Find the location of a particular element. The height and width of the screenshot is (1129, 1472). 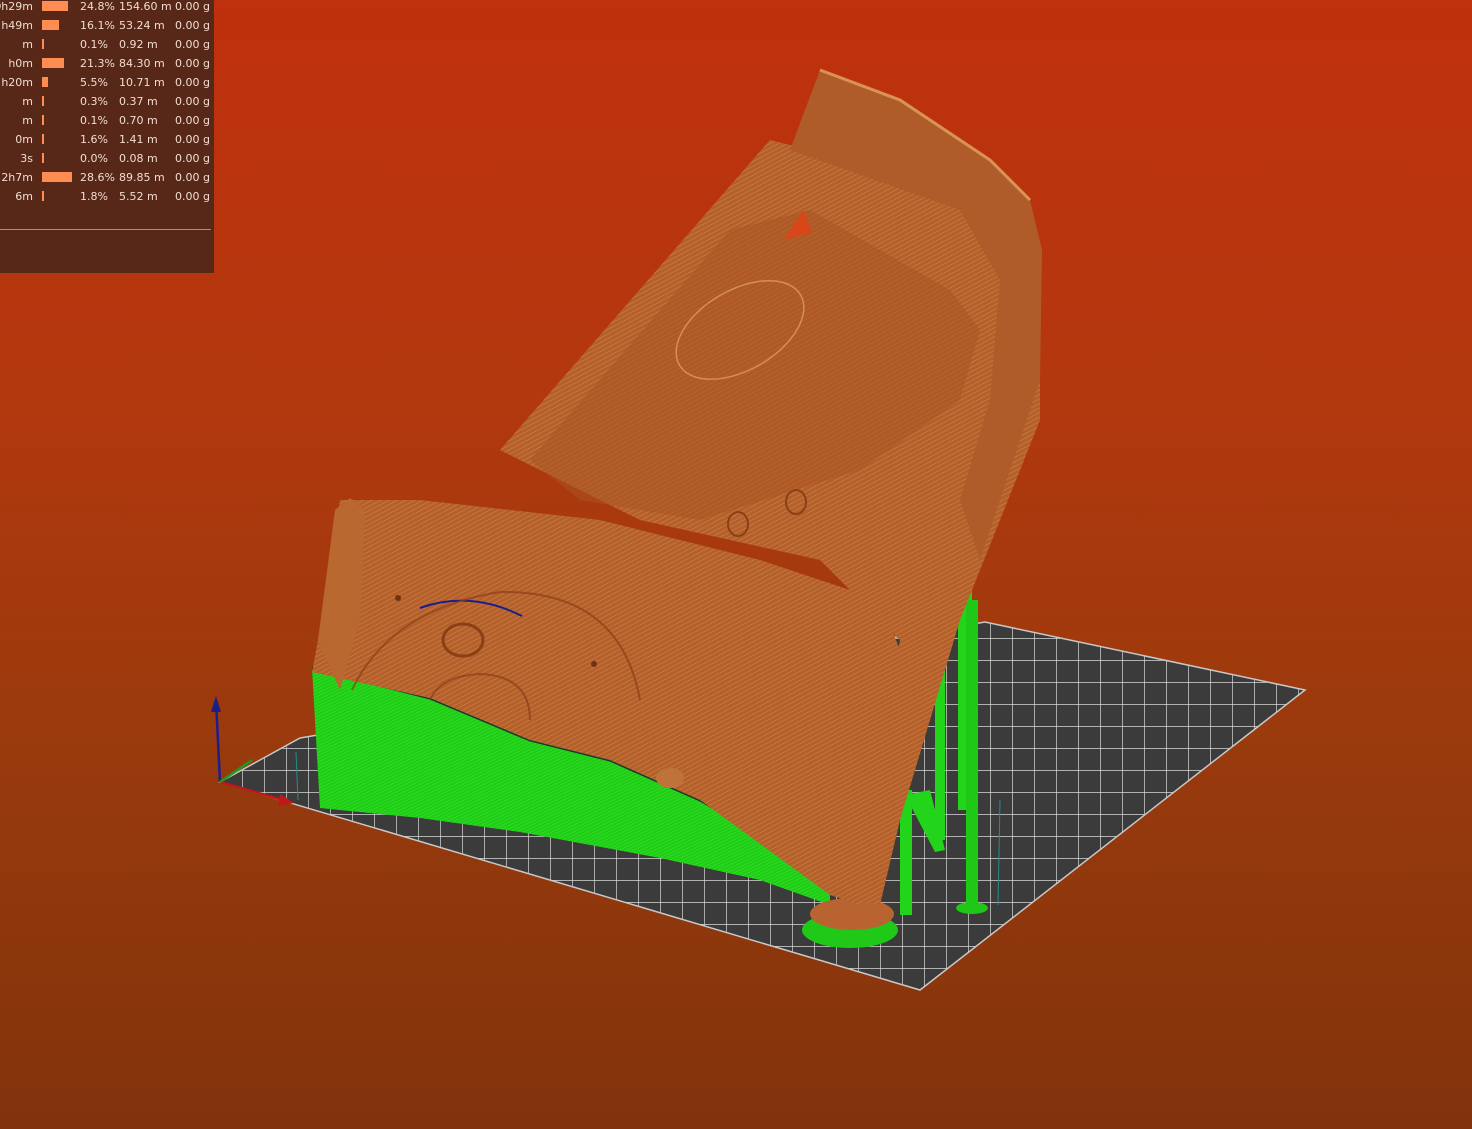

feature-stat-row: m 0.3% 0.37 m 0.00 g is located at coordinates (107, 104).